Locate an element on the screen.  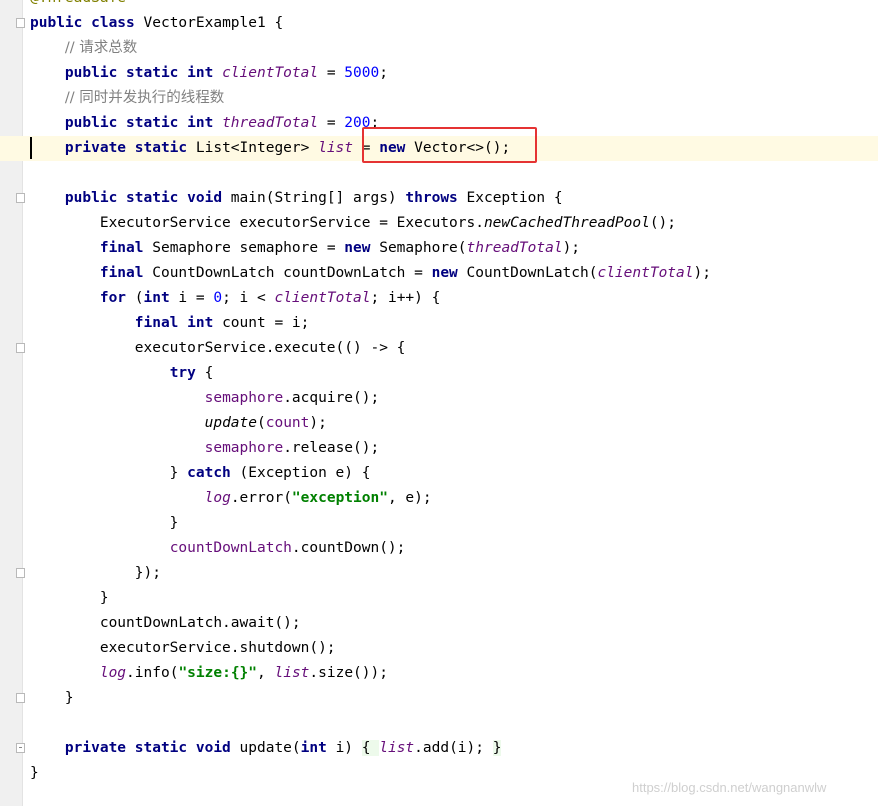
code-token: @ThreadSafe is located at coordinates (78, 3).